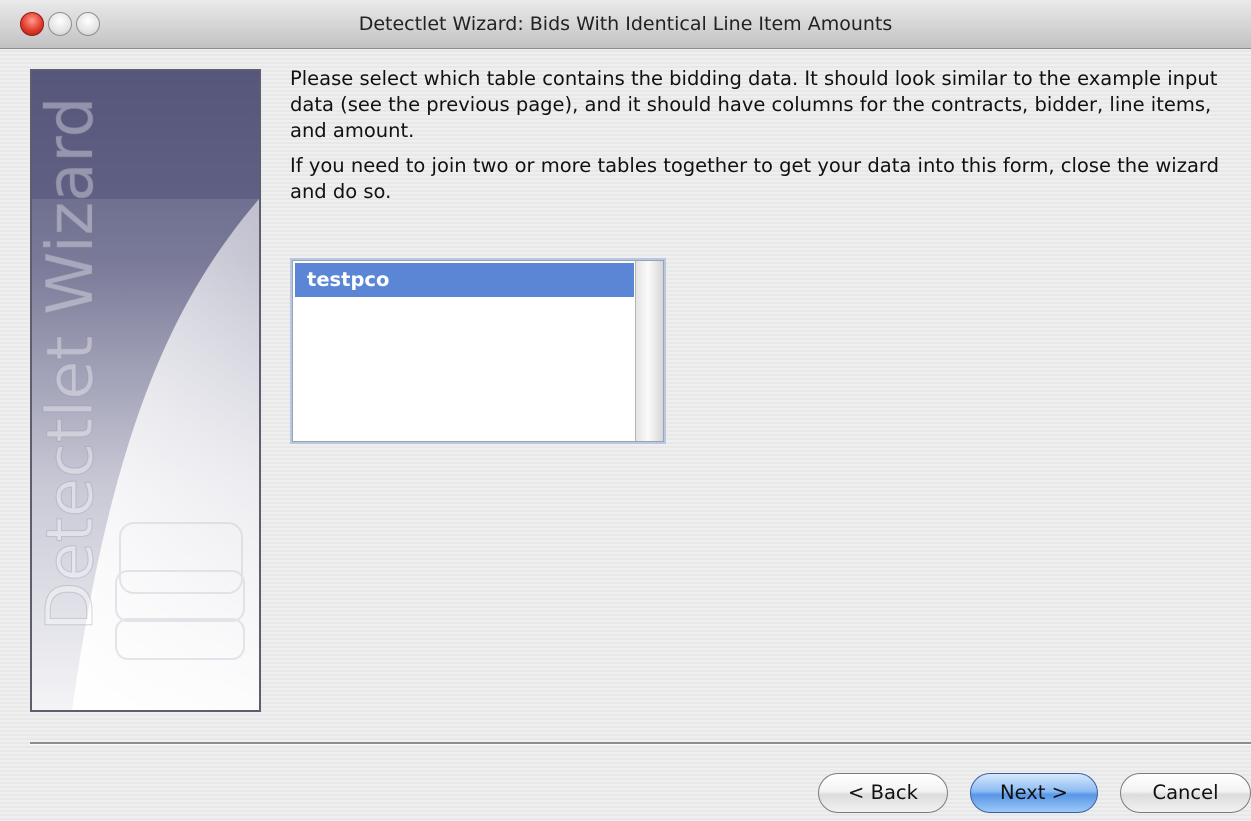 Image resolution: width=1251 pixels, height=821 pixels. I want to click on table-list: testpco, so click(478, 351).